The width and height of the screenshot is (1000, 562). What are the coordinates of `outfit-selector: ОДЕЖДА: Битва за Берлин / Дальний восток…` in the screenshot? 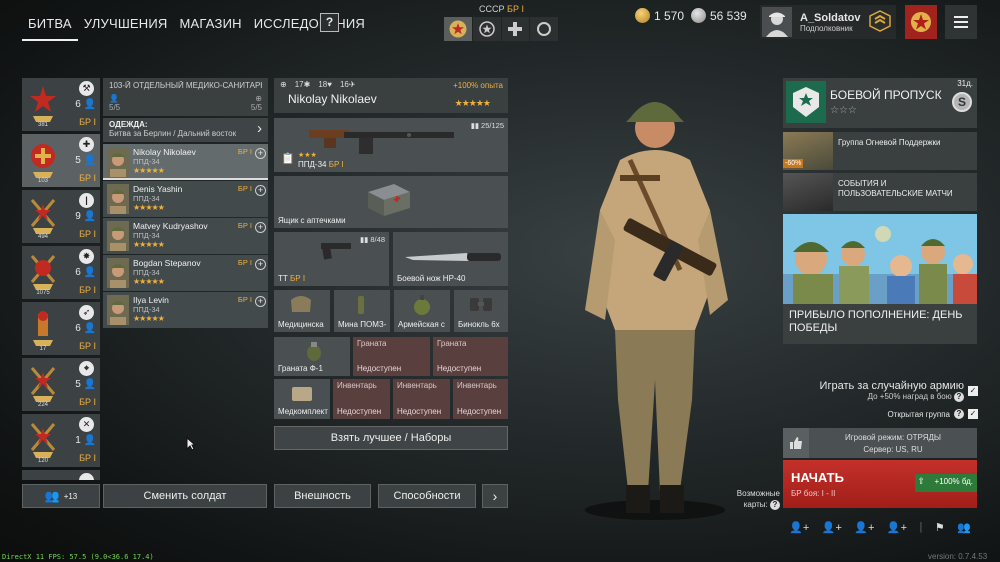 It's located at (185, 130).